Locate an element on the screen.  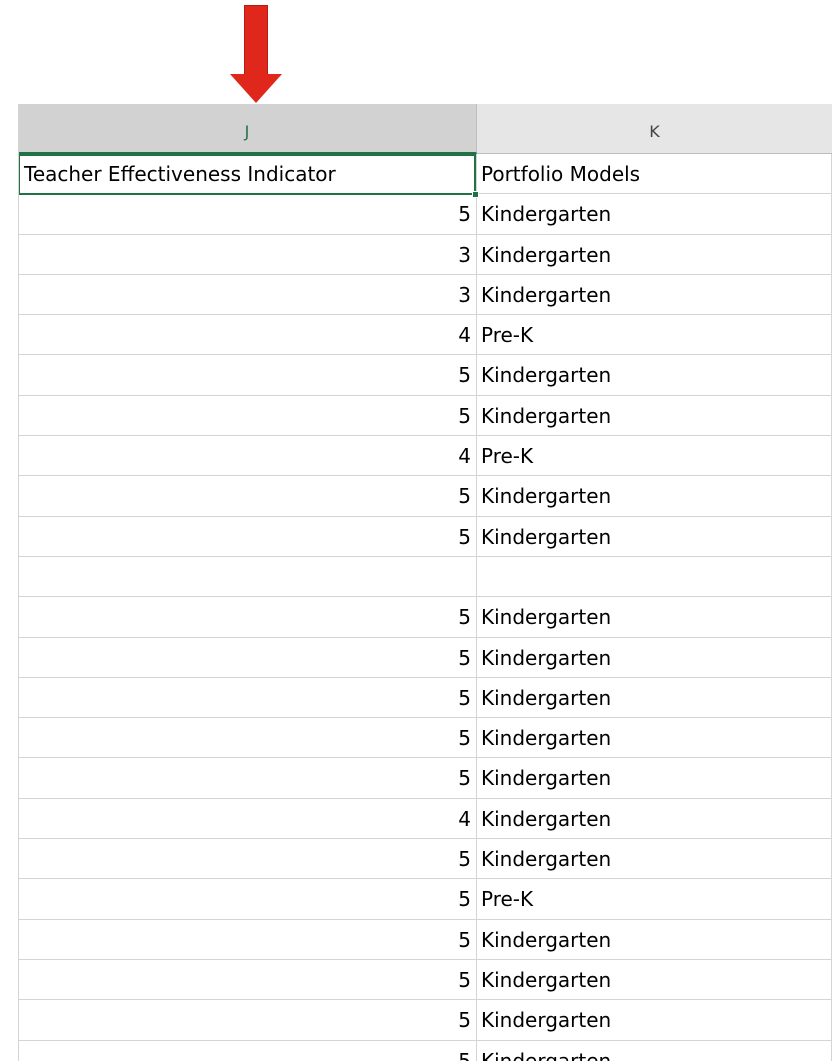
table-row: 4 Kindergarten is located at coordinates (425, 819).